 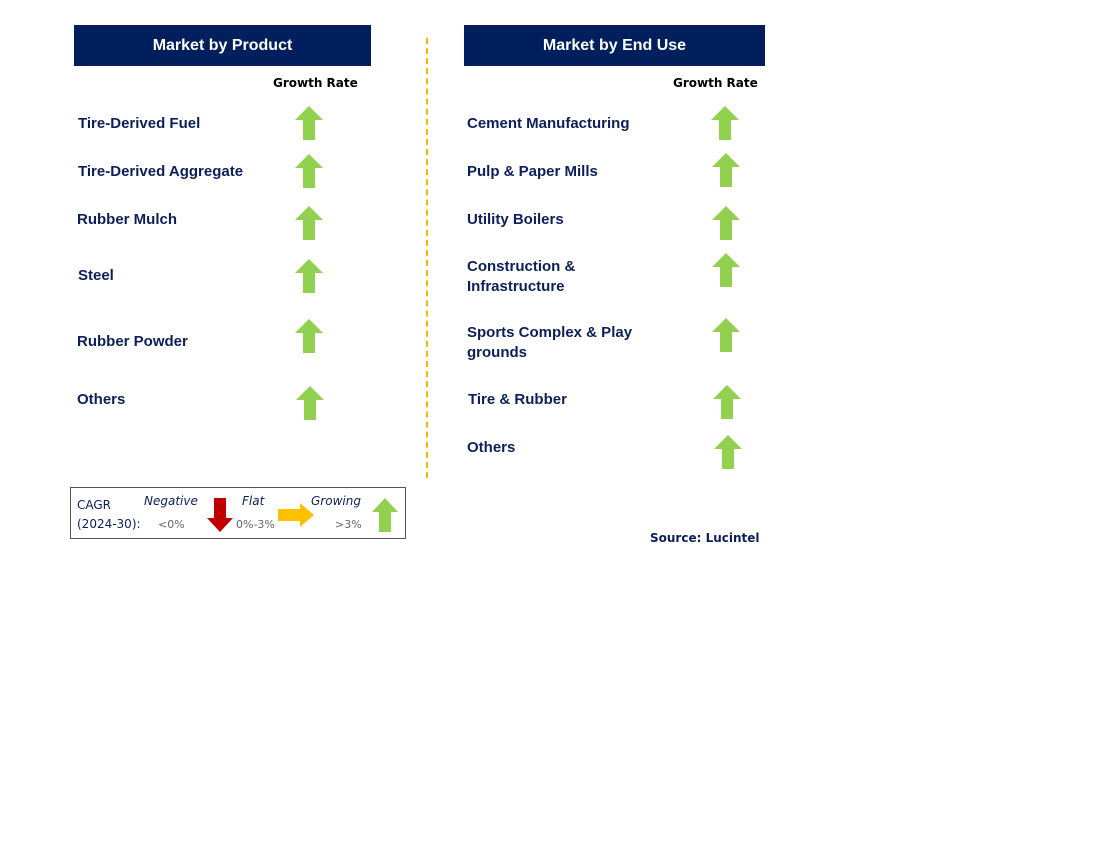 I want to click on end-use-label: Sports Complex & Play grounds, so click(x=550, y=342).